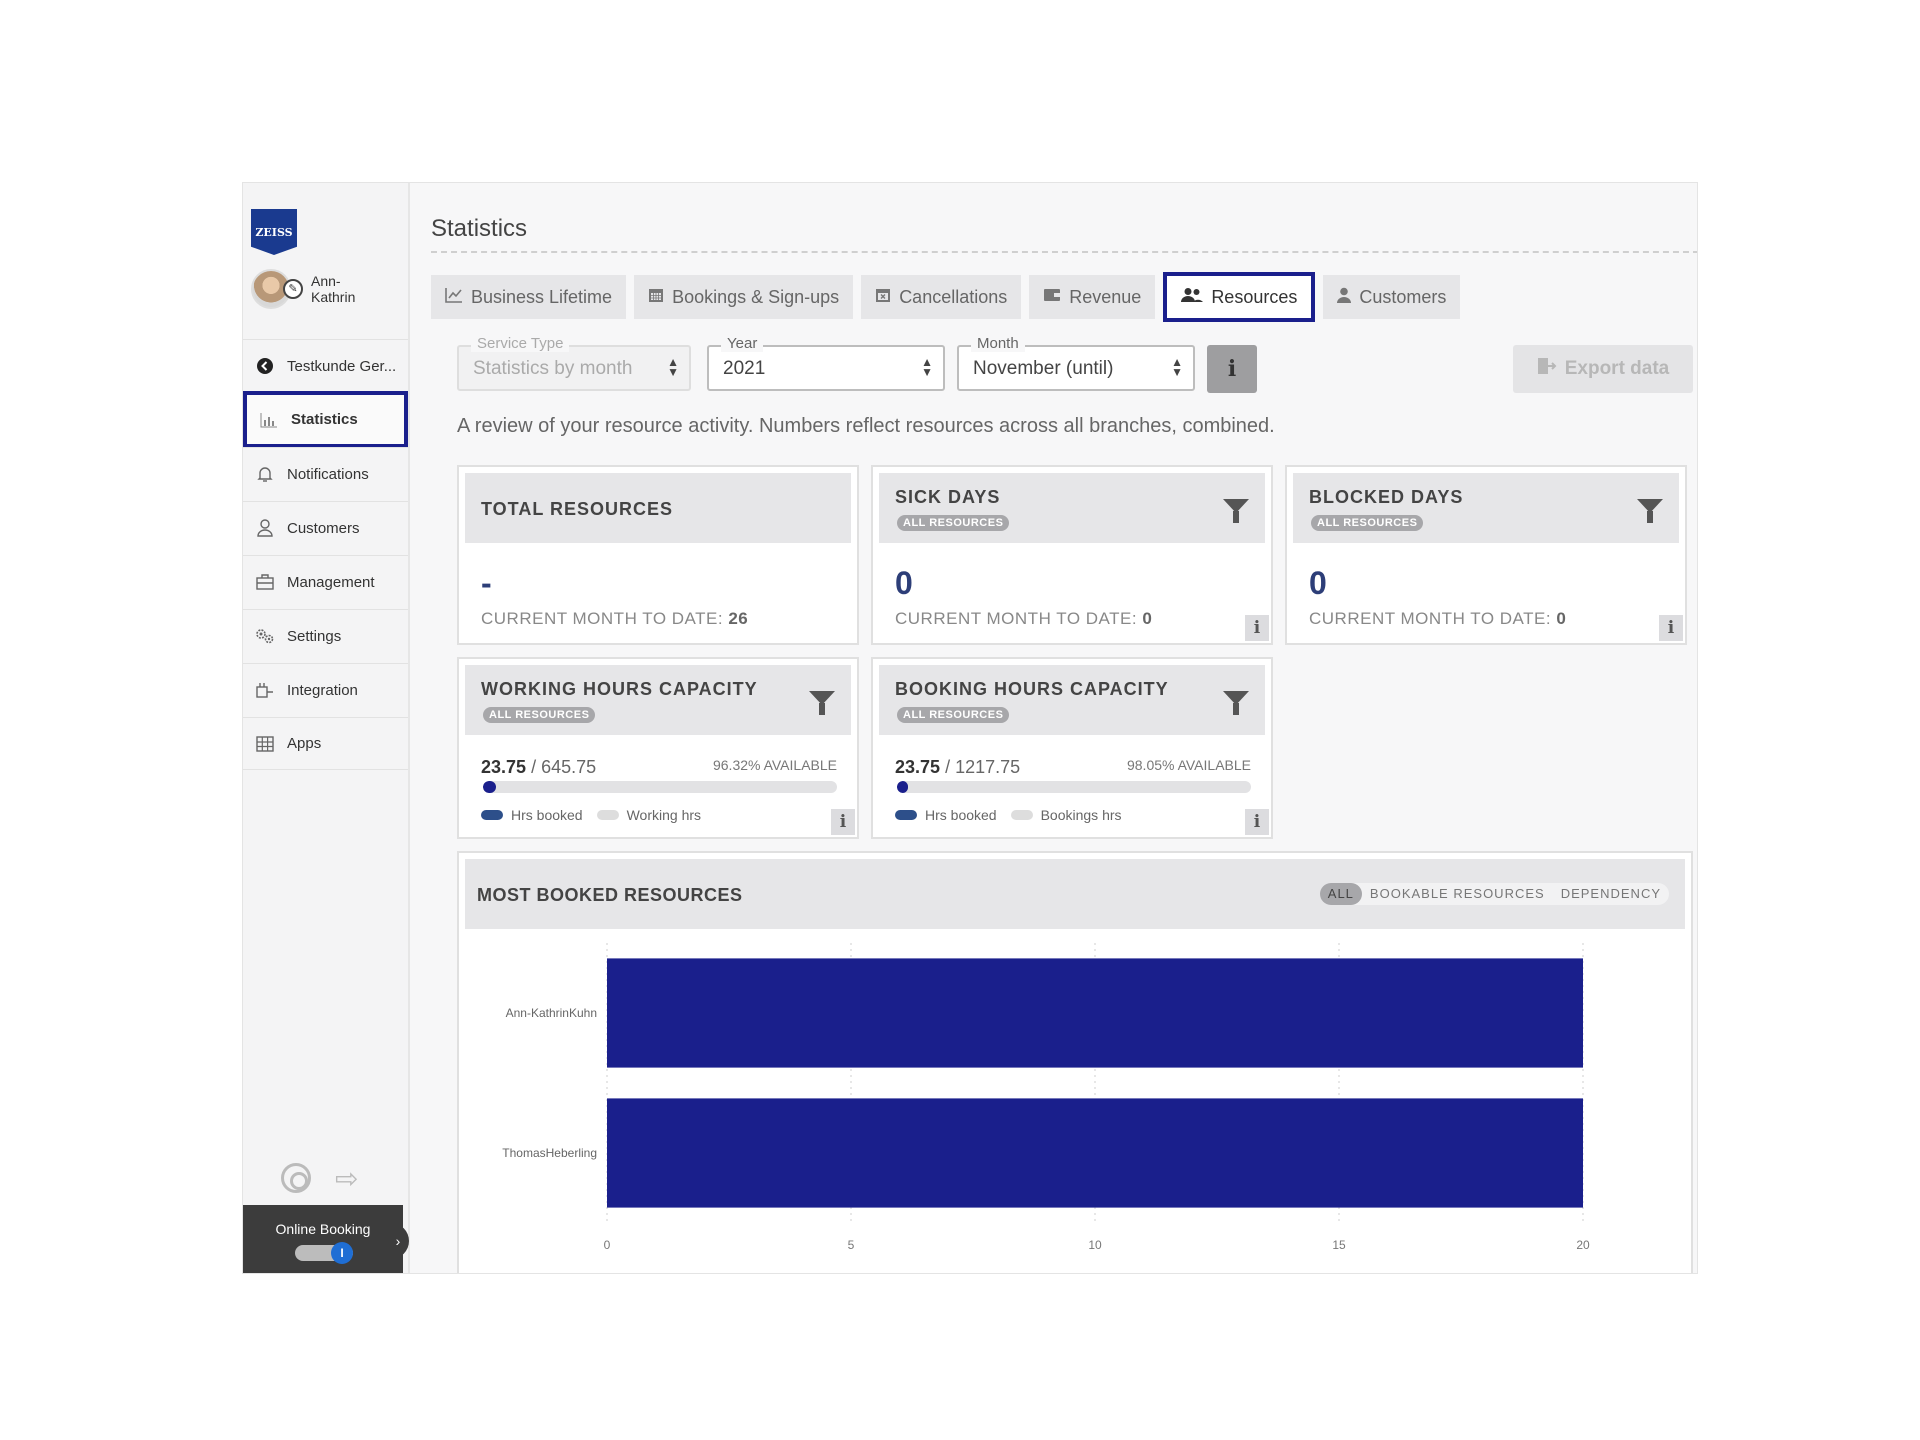  What do you see at coordinates (851, 1245) in the screenshot?
I see `x-tick-label: 5` at bounding box center [851, 1245].